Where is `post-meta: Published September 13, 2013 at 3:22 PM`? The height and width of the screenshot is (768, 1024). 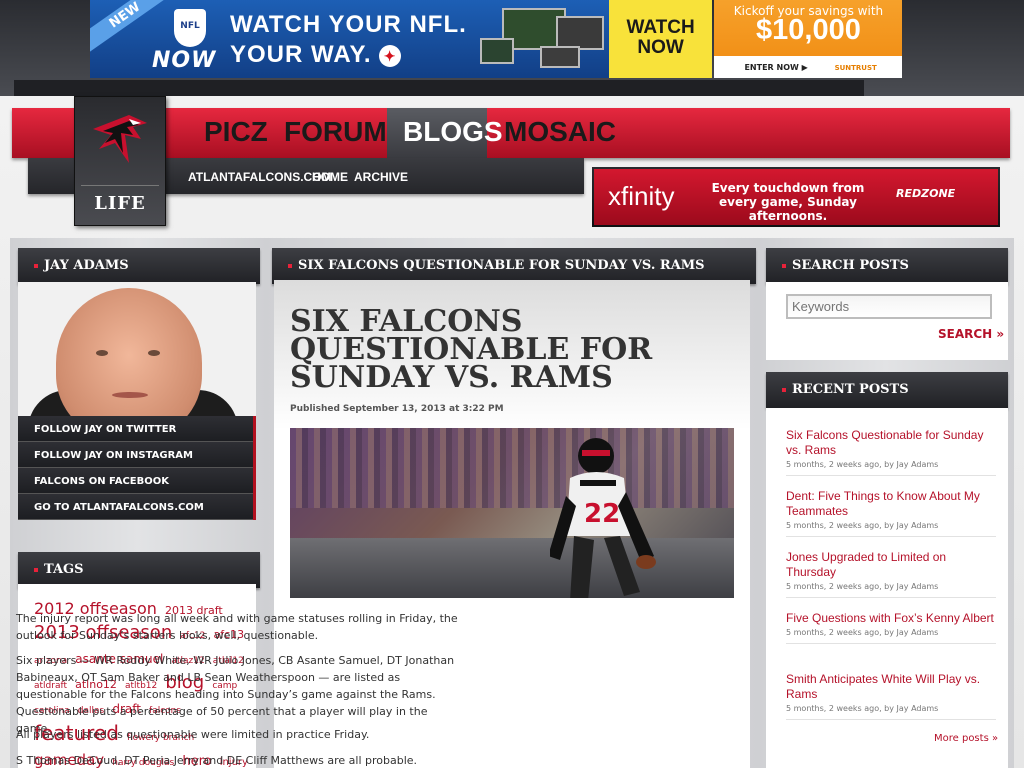
post-meta: Published September 13, 2013 at 3:22 PM is located at coordinates (397, 409).